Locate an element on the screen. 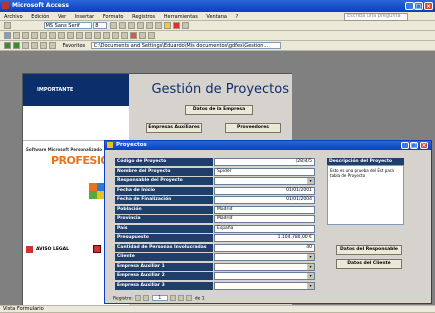 This screenshot has height=313, width=435. home-icon is located at coordinates (43, 45).